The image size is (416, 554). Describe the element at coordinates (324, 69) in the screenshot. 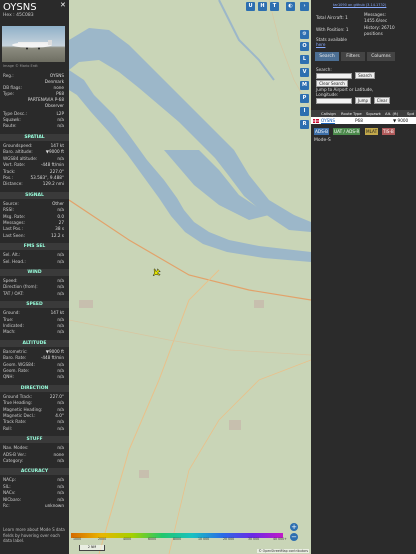

I see `search-label: Search:` at that location.